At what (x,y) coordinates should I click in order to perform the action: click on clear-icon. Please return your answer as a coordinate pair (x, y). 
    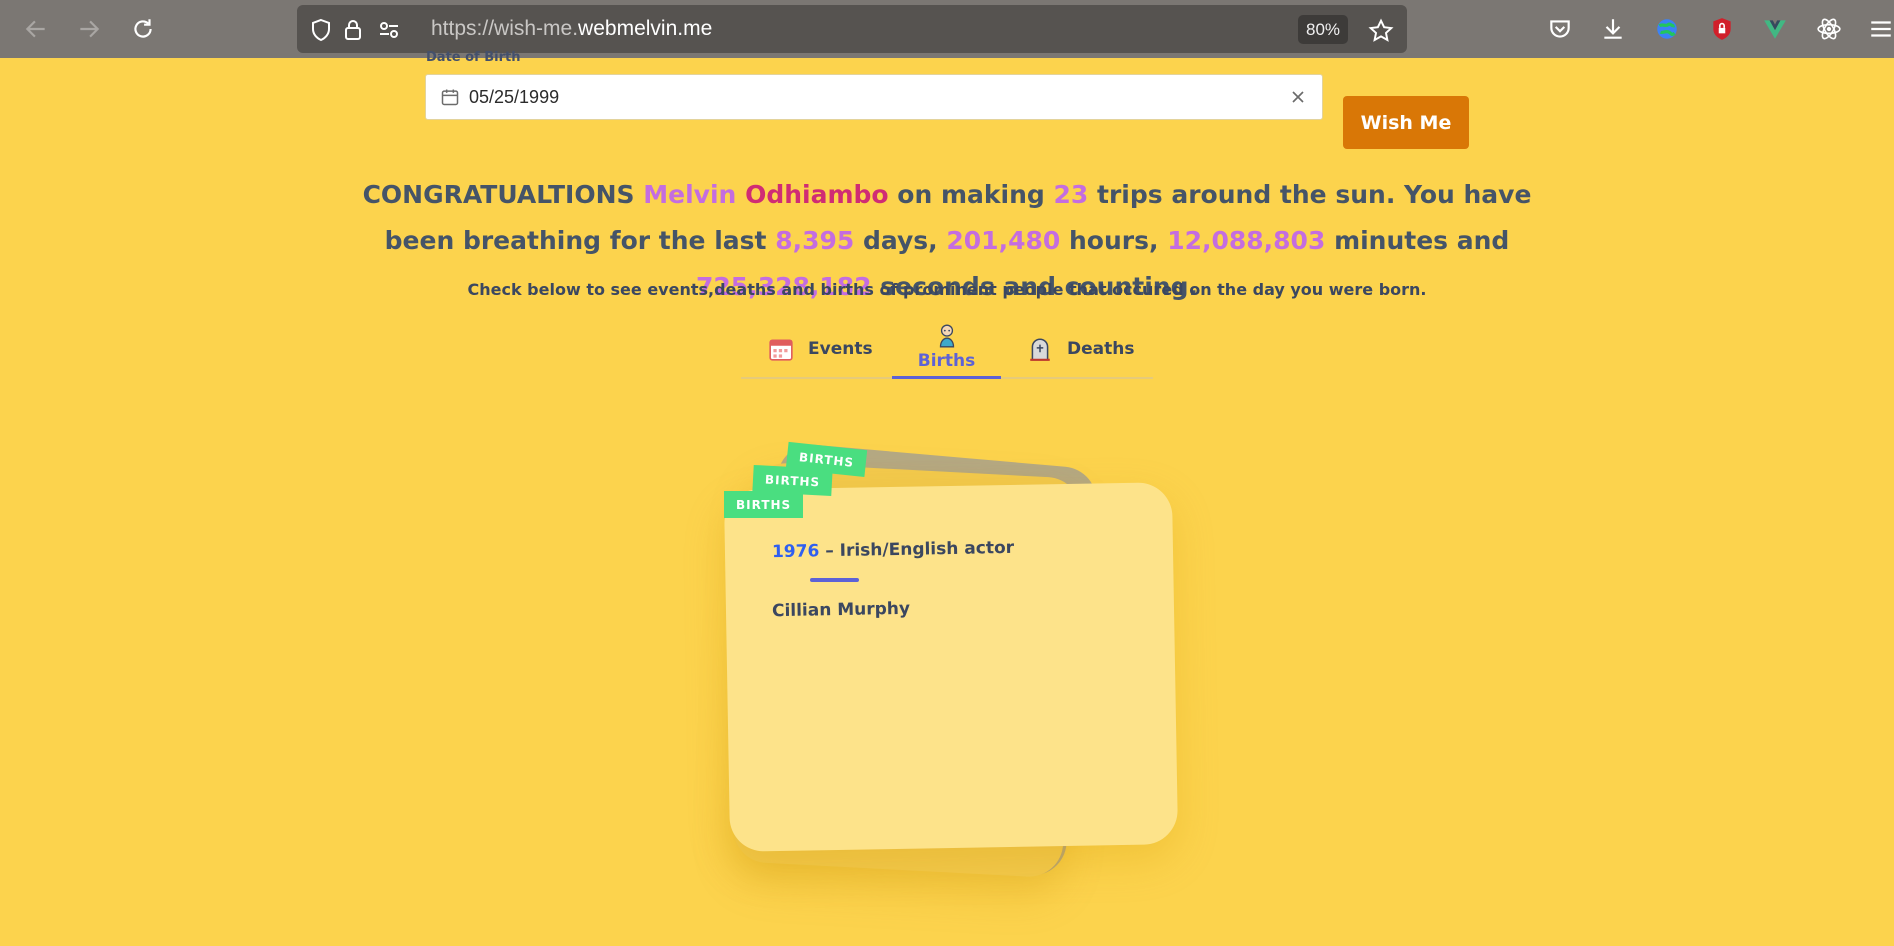
    Looking at the image, I should click on (1298, 97).